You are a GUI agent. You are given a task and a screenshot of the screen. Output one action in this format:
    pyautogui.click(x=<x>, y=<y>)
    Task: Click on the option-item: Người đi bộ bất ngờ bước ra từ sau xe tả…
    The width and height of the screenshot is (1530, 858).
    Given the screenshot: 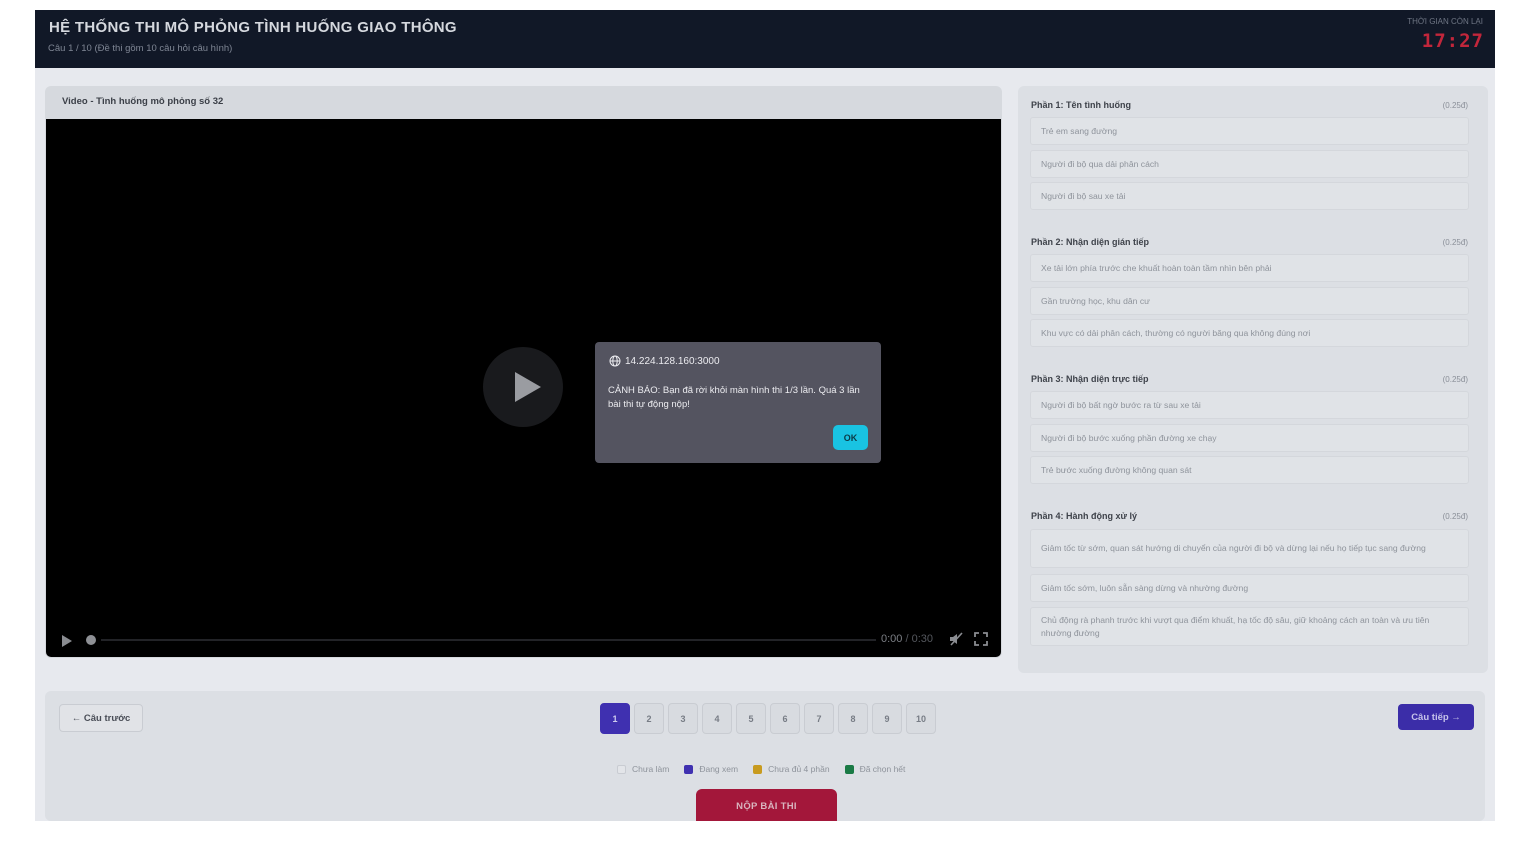 What is the action you would take?
    pyautogui.click(x=1249, y=405)
    